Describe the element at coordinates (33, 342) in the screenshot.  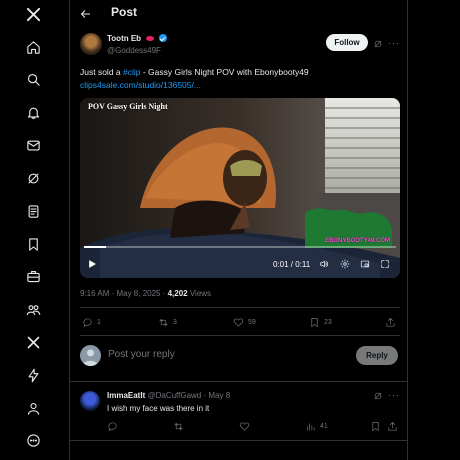
I see `premium-icon` at that location.